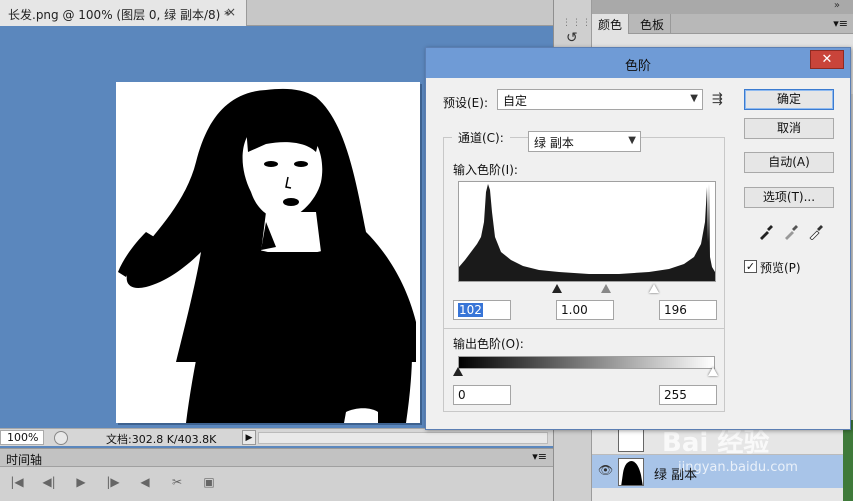 The image size is (853, 501). I want to click on status-menu-arrow-icon: ▶, so click(249, 437).